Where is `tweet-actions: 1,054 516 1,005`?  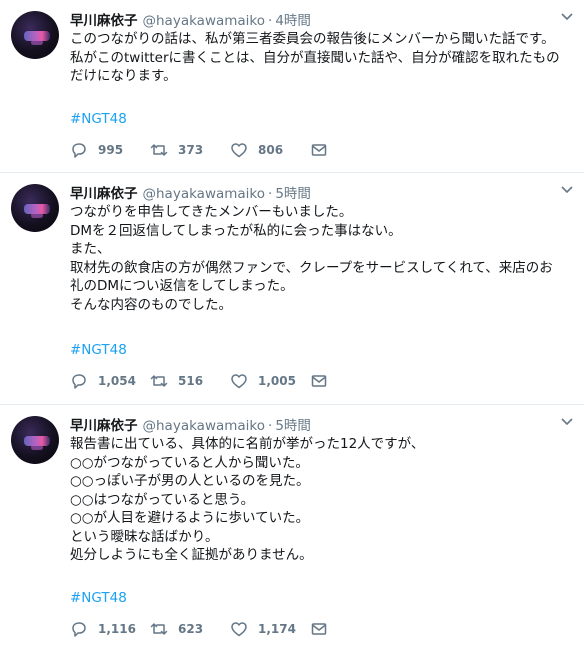
tweet-actions: 1,054 516 1,005 is located at coordinates (230, 381).